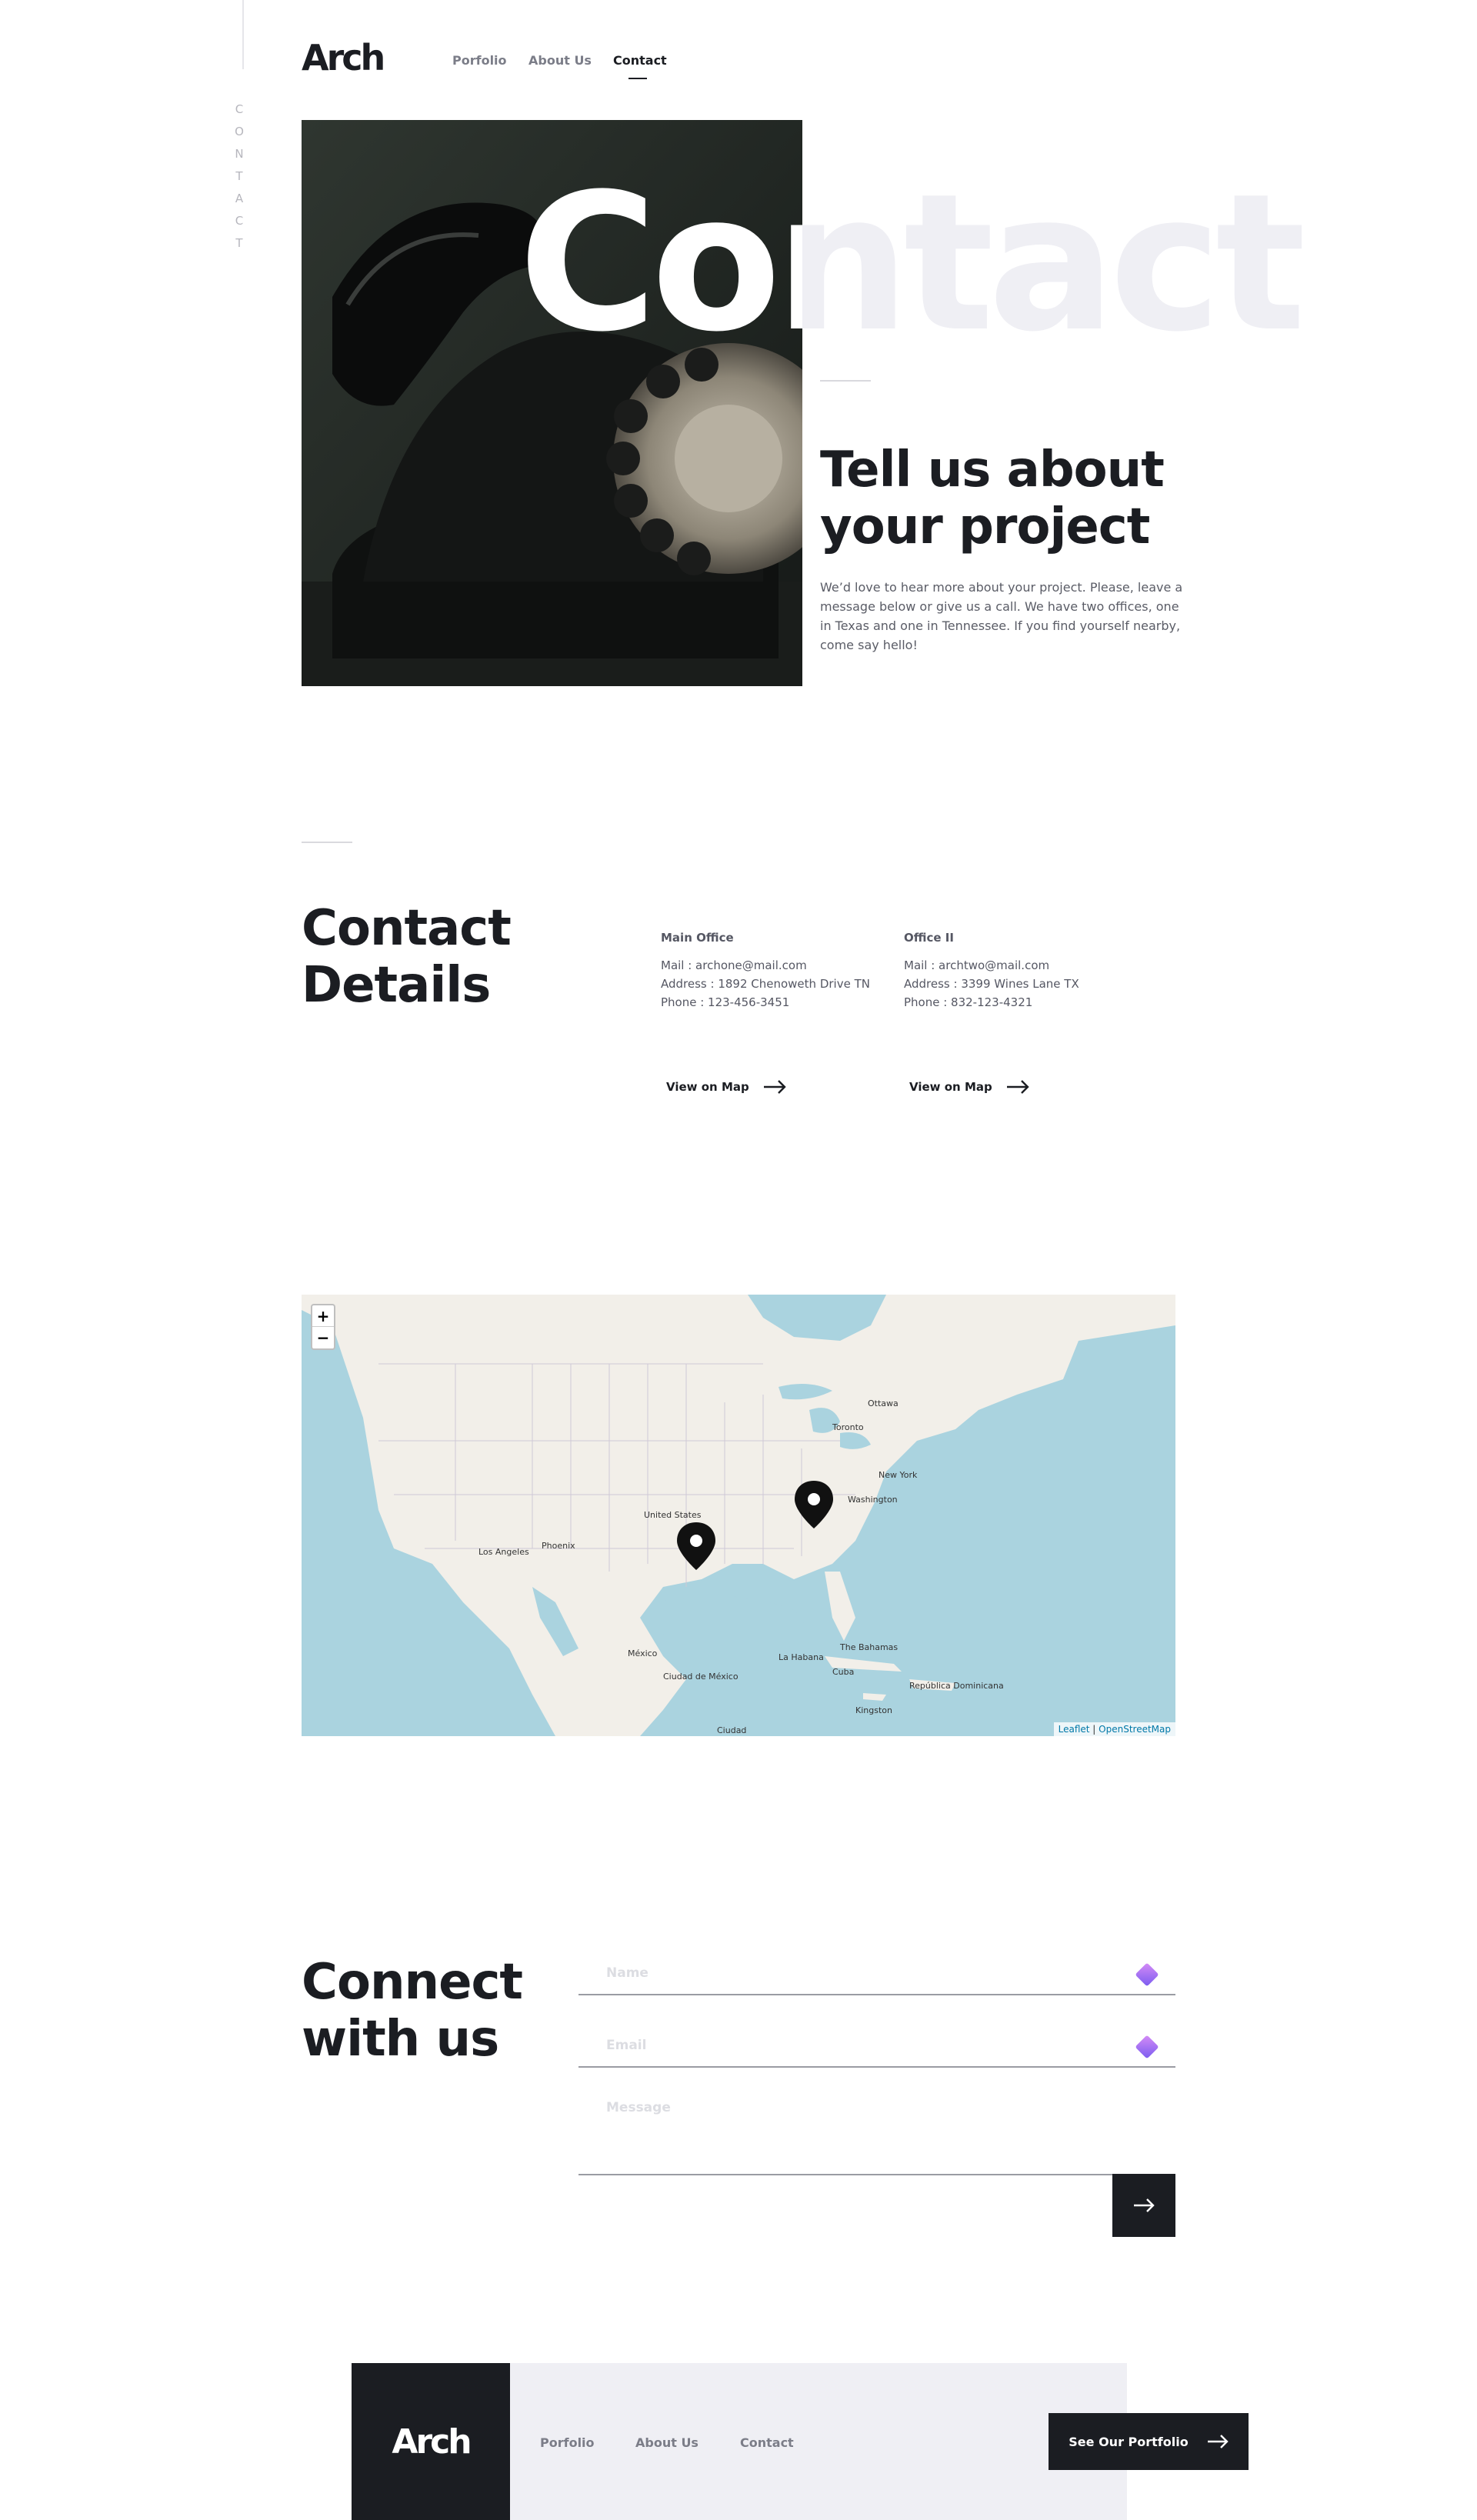 This screenshot has height=2520, width=1477. What do you see at coordinates (1135, 1729) in the screenshot?
I see `osm-link: OpenStreetMap` at bounding box center [1135, 1729].